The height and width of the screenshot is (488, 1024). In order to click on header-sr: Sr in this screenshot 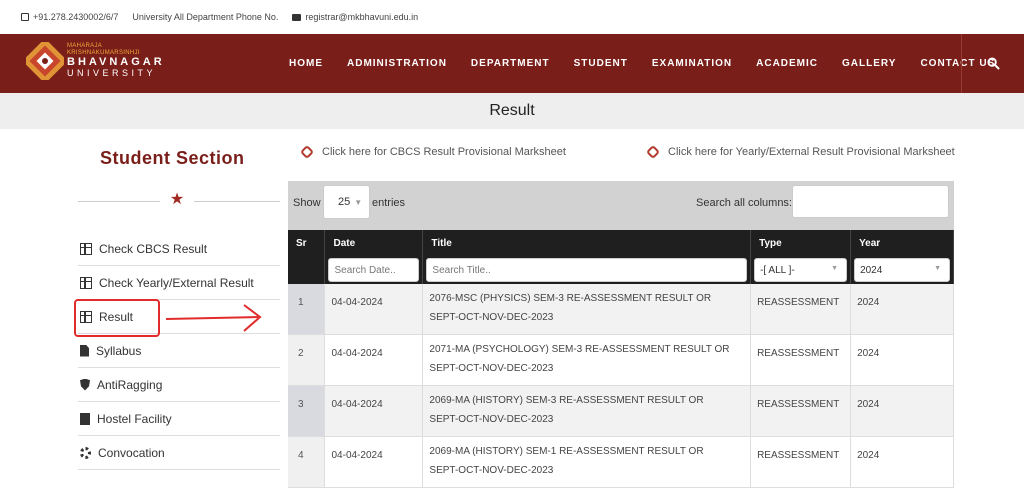, I will do `click(307, 243)`.